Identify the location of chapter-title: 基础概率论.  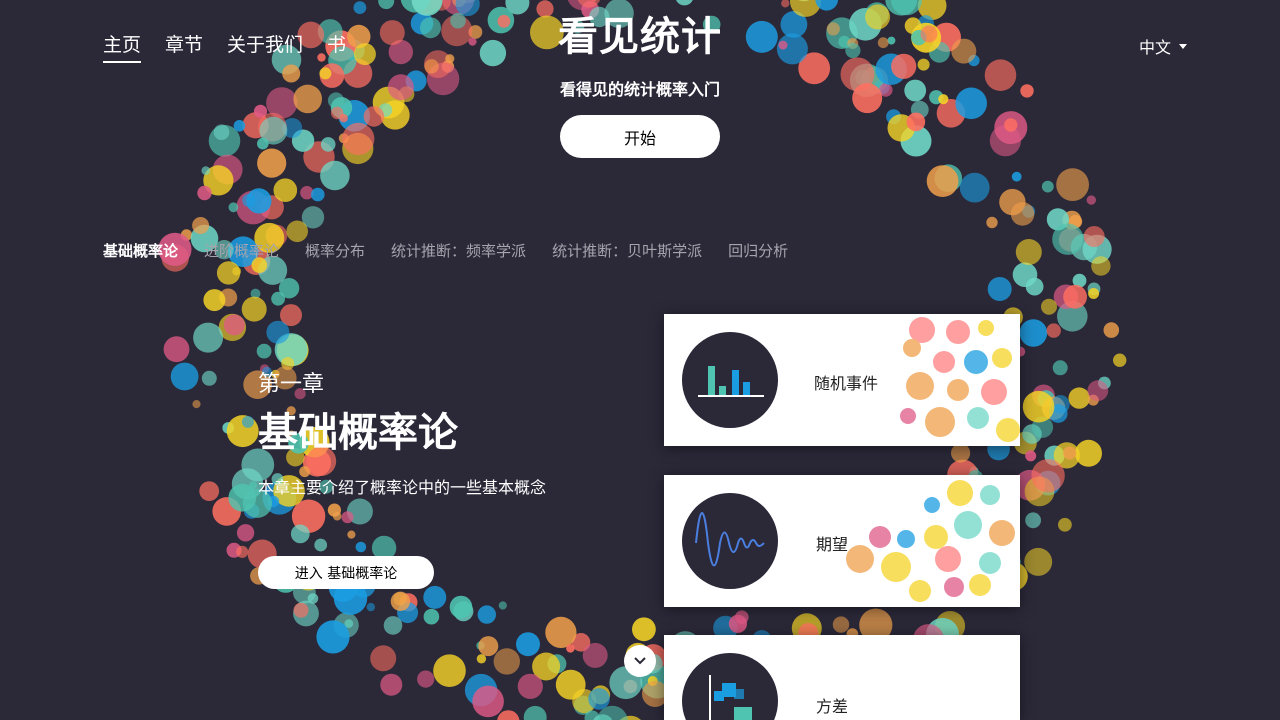
(358, 433).